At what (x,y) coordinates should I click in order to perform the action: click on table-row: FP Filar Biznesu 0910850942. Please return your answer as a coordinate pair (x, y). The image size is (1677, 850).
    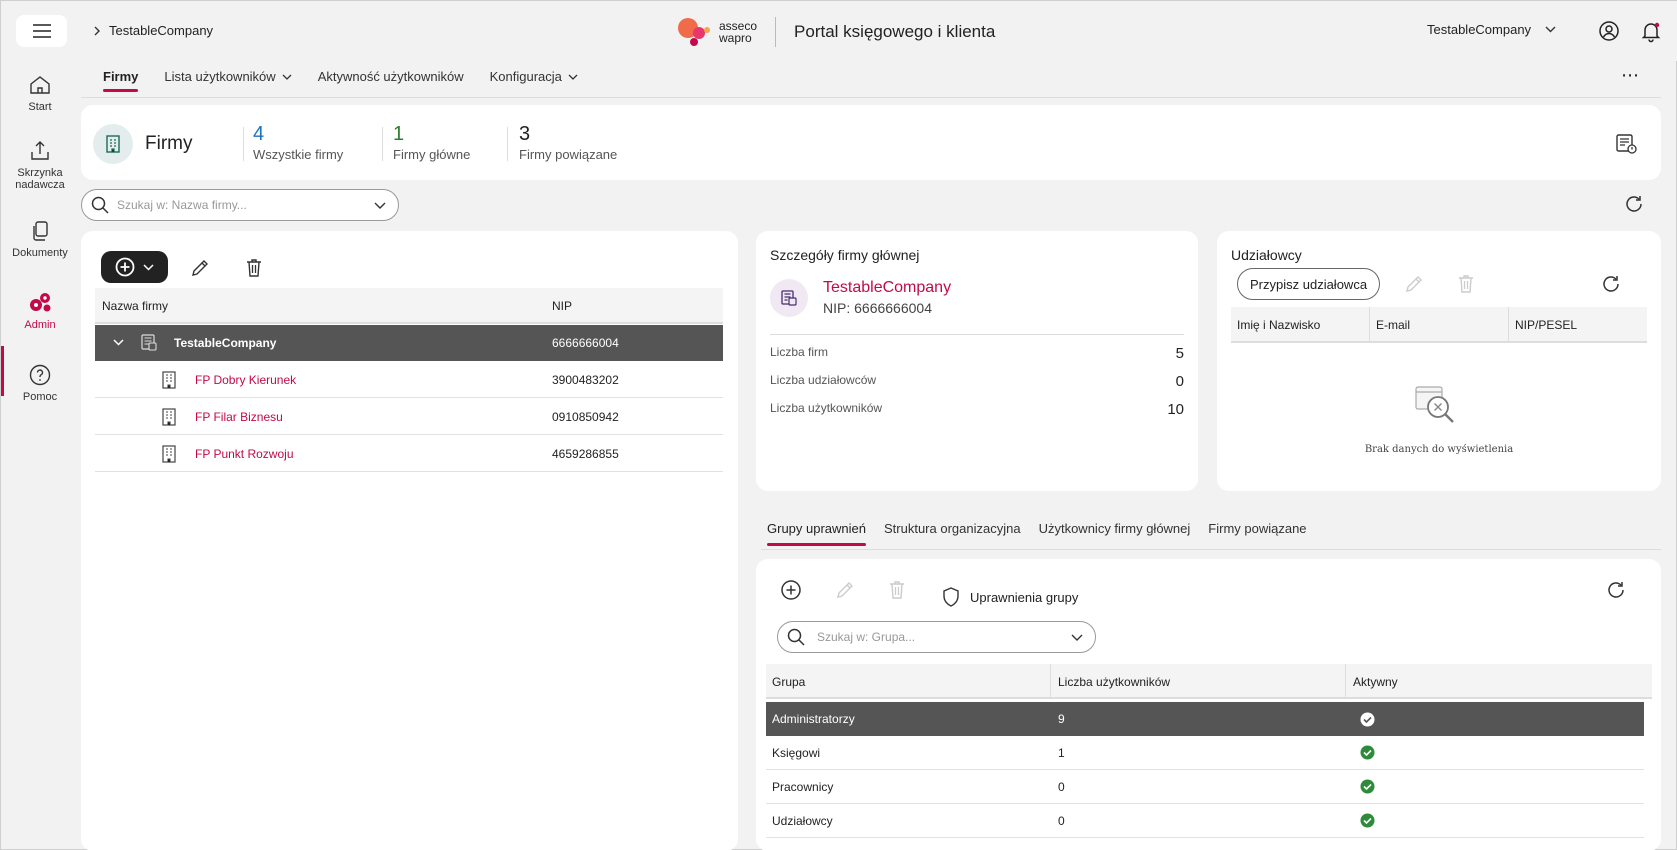
    Looking at the image, I should click on (409, 417).